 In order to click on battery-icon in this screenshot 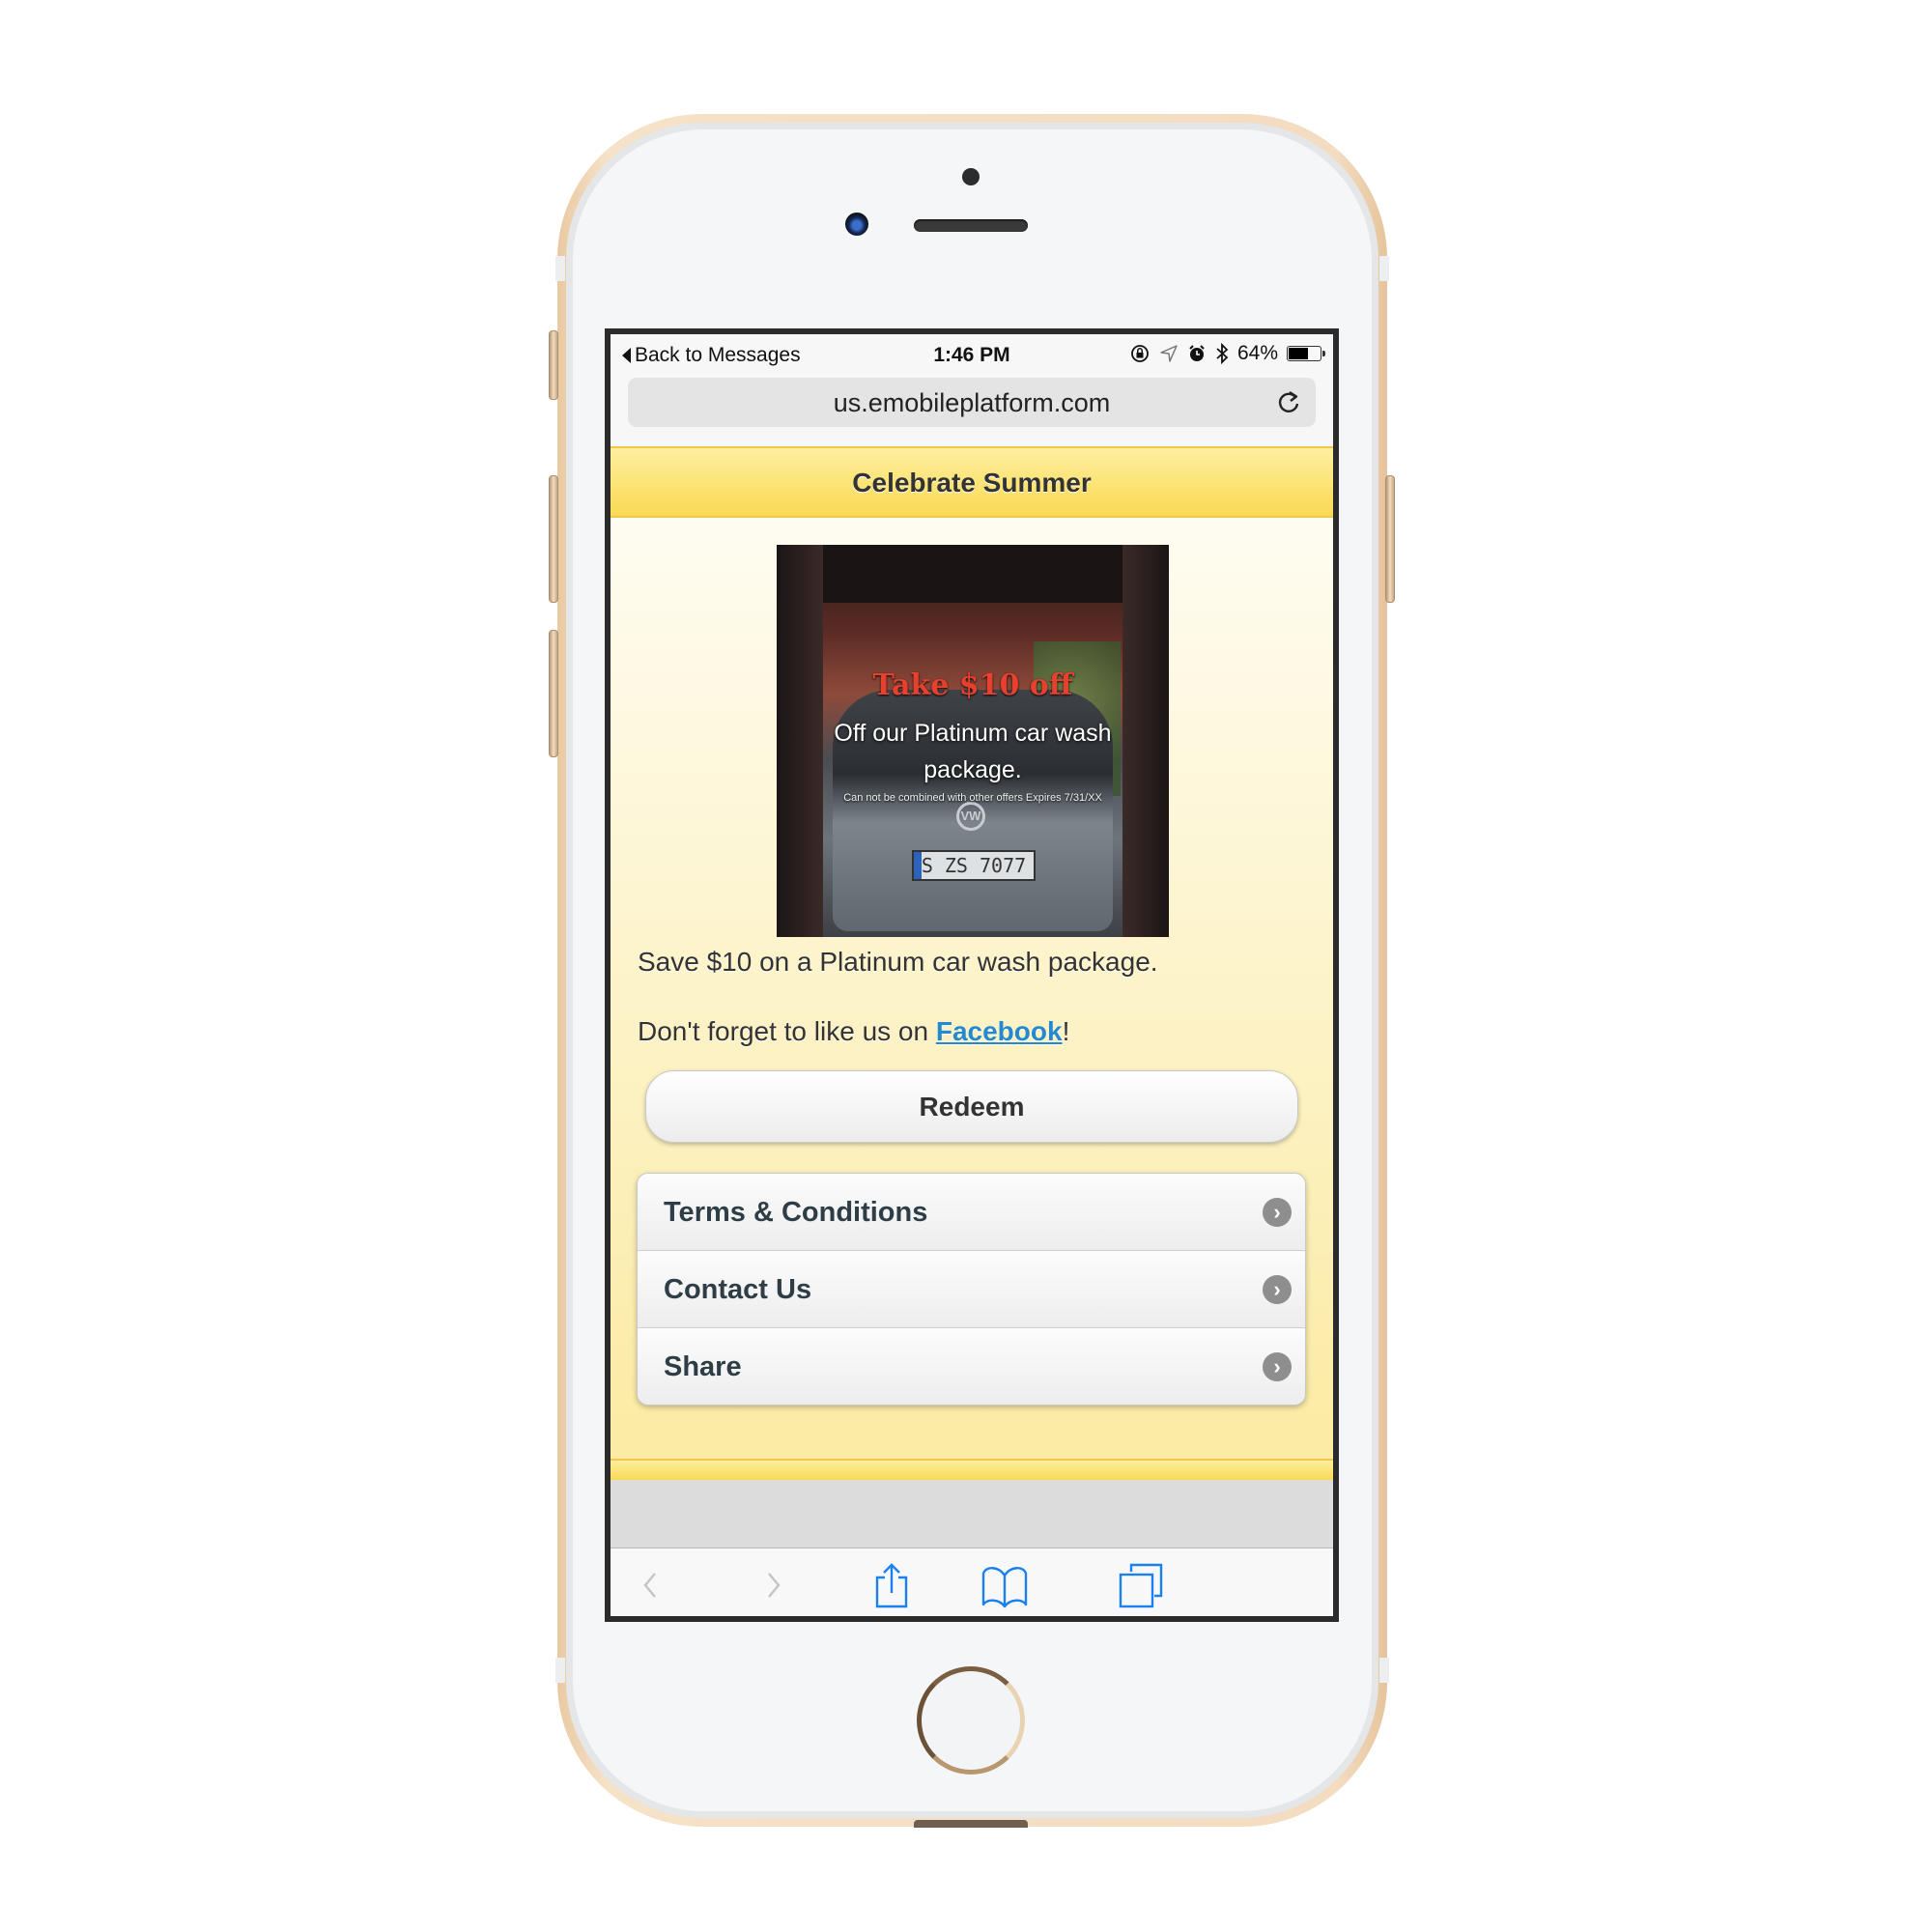, I will do `click(1306, 353)`.